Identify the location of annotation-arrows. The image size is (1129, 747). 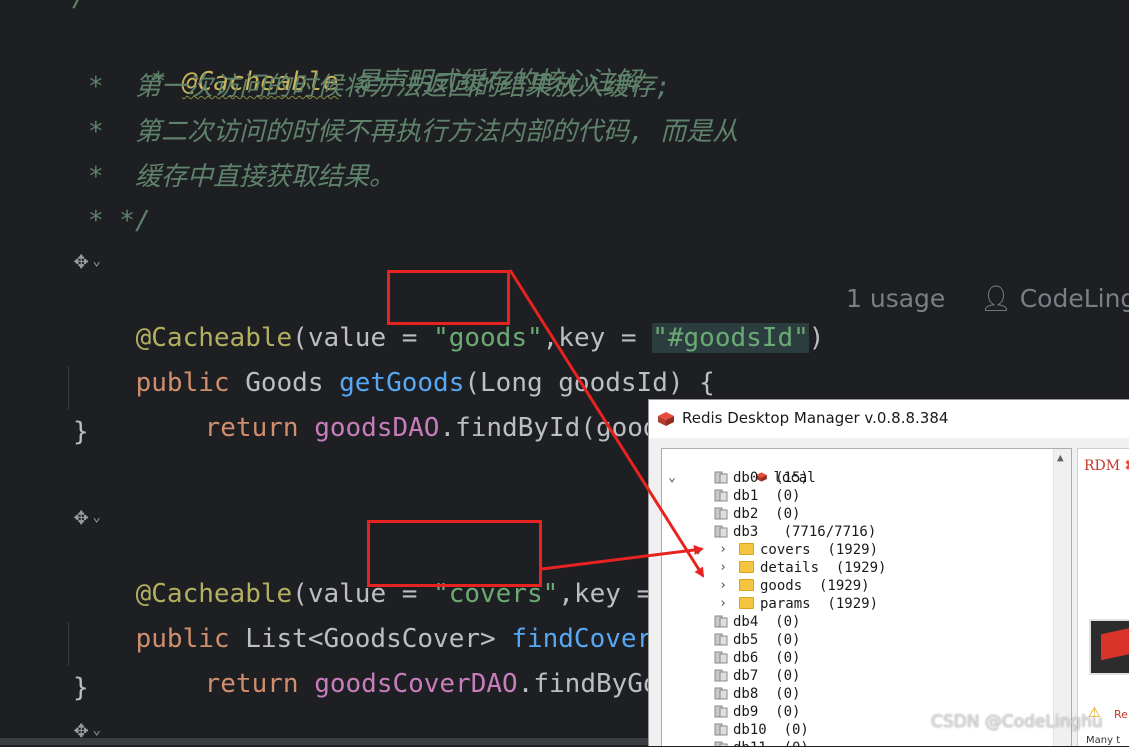
(606, 423).